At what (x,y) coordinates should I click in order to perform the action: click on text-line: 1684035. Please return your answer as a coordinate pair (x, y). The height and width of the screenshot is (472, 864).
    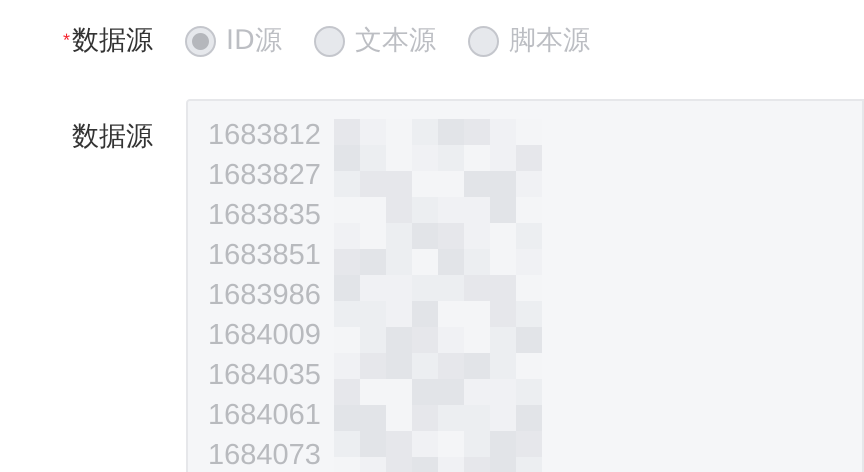
    Looking at the image, I should click on (264, 375).